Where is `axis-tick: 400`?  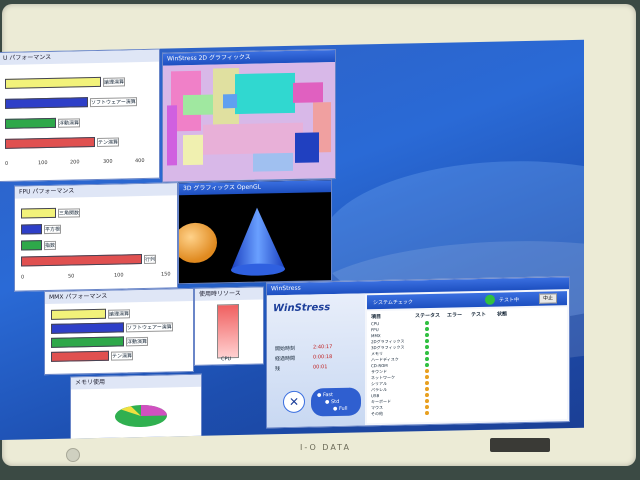
axis-tick: 400 is located at coordinates (140, 161).